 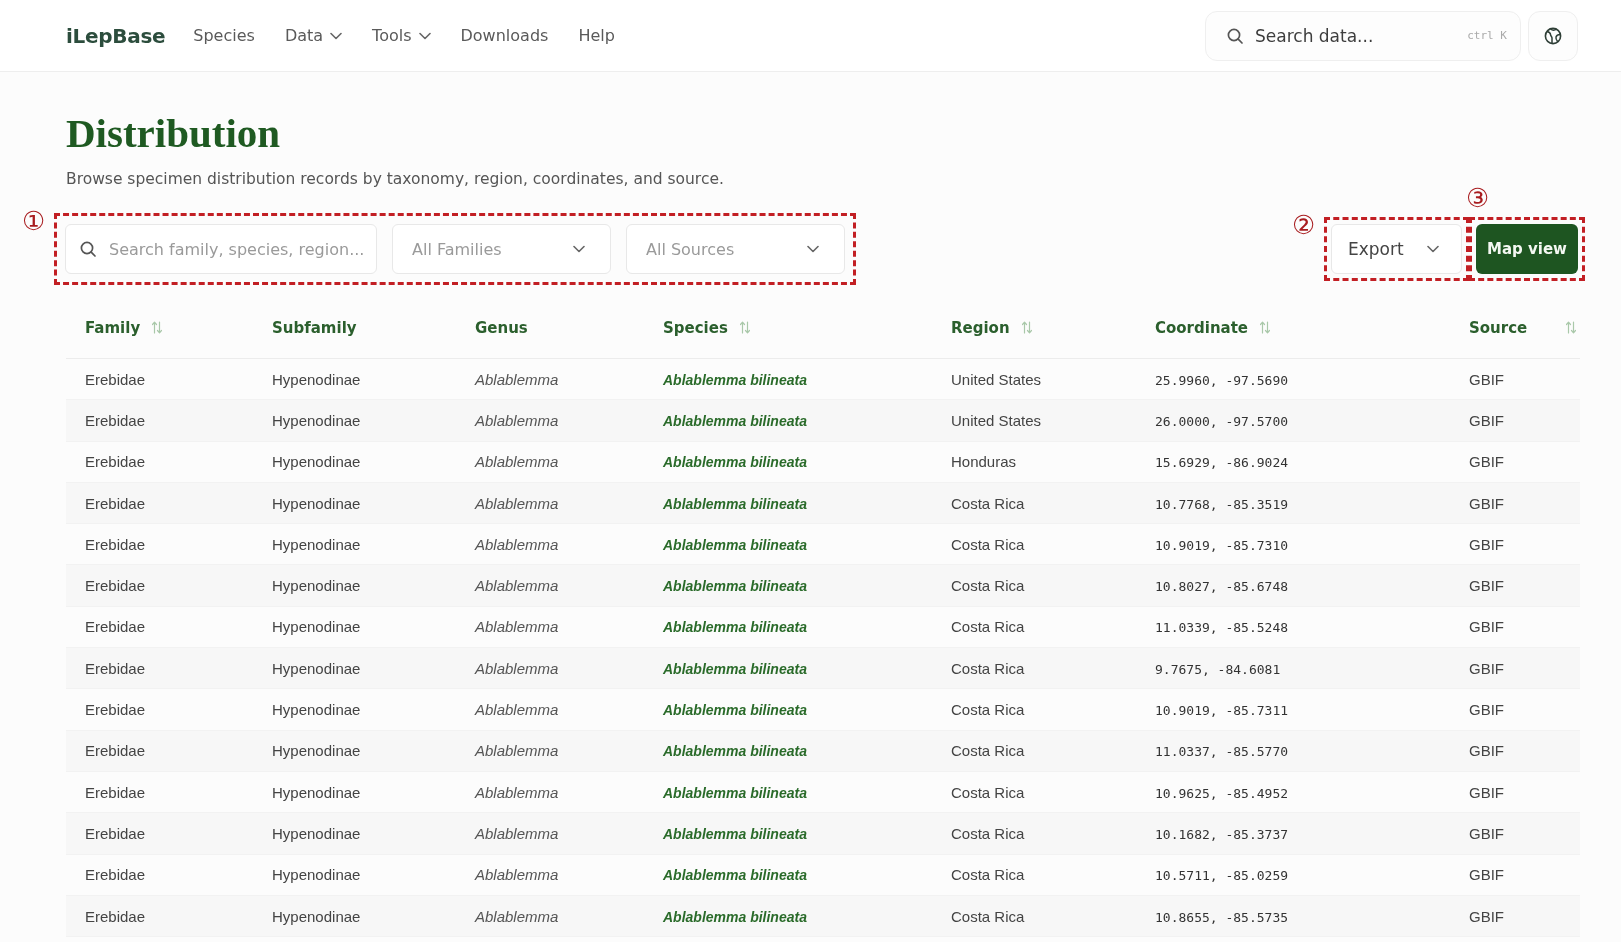 What do you see at coordinates (34, 221) in the screenshot?
I see `callout-marker: ①` at bounding box center [34, 221].